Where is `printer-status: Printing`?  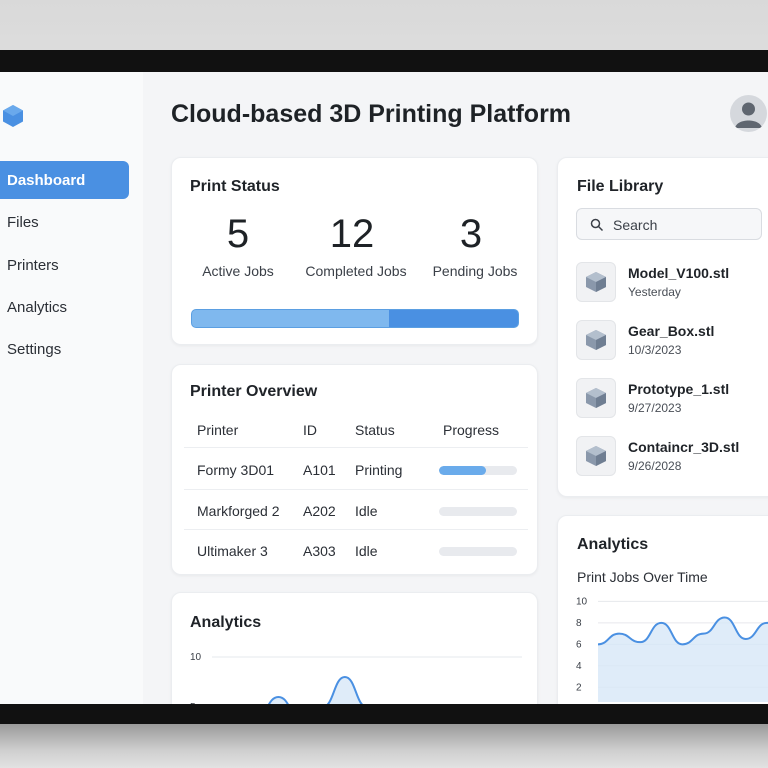
printer-status: Printing is located at coordinates (379, 470).